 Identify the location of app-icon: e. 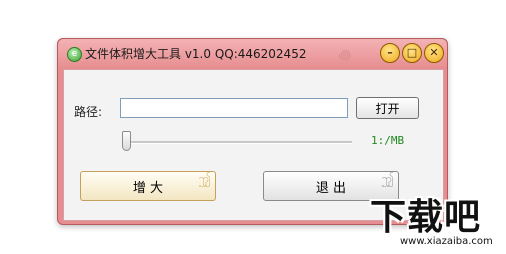
(74, 54).